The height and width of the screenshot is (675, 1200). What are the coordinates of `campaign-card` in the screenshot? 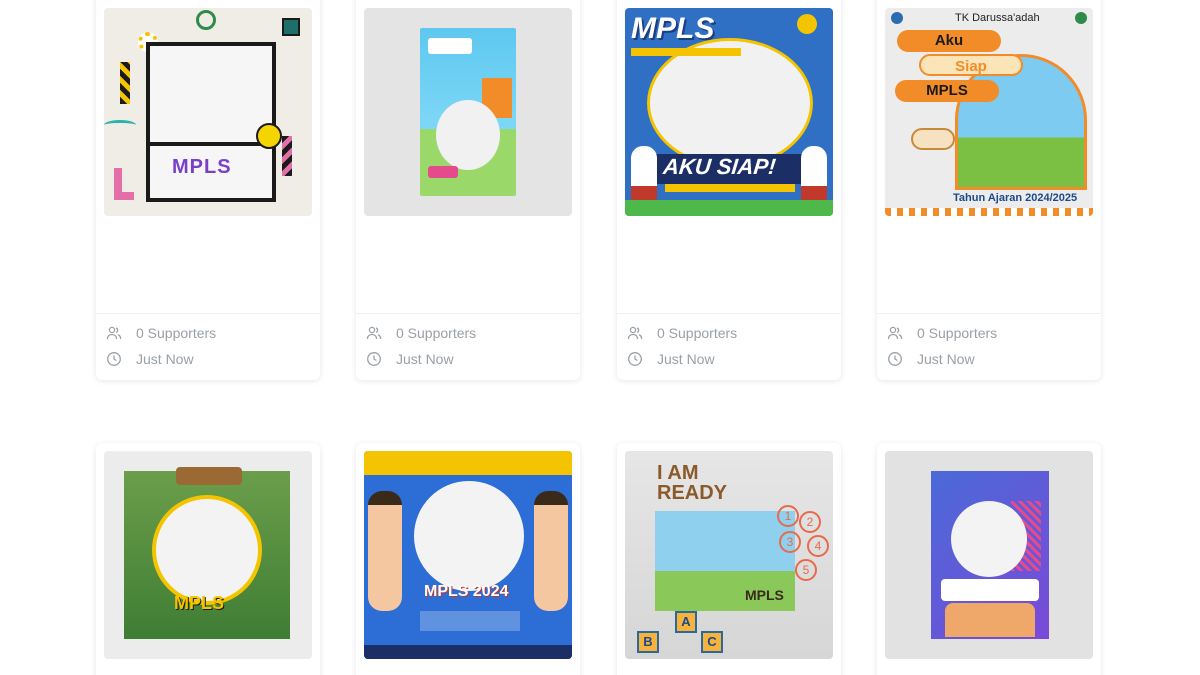 It's located at (989, 559).